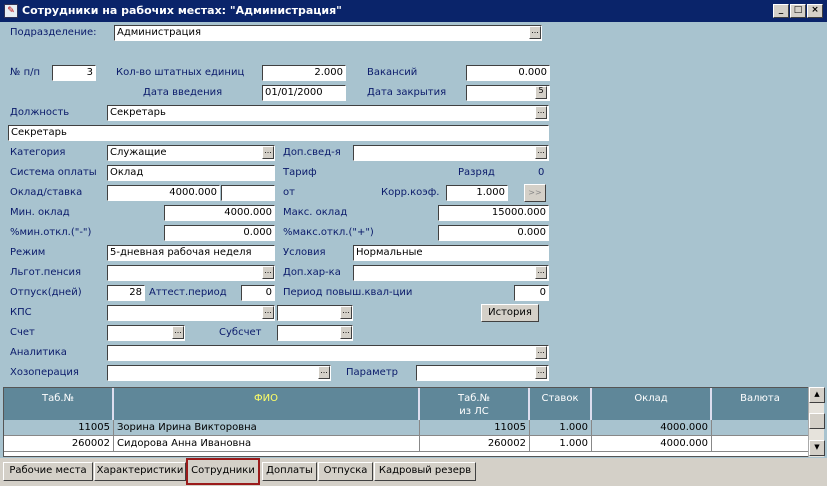 This screenshot has width=827, height=486. Describe the element at coordinates (278, 133) in the screenshot. I see `dolzhnost-full-field: Секретарь` at that location.